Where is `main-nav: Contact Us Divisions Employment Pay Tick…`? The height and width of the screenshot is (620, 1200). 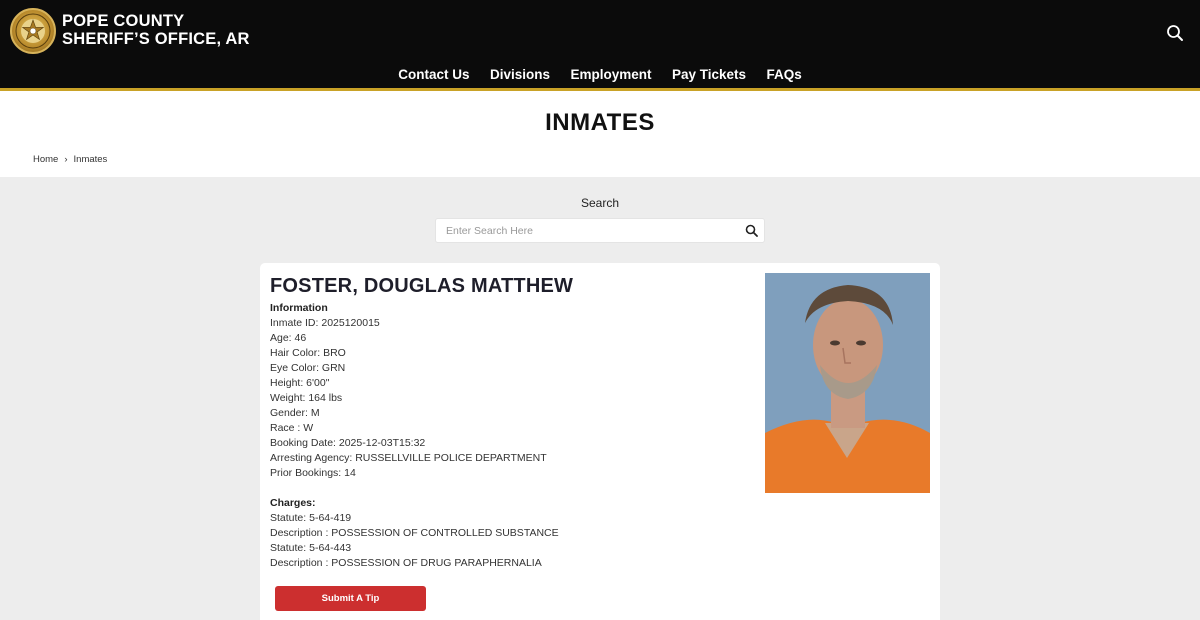
main-nav: Contact Us Divisions Employment Pay Tick… is located at coordinates (600, 75).